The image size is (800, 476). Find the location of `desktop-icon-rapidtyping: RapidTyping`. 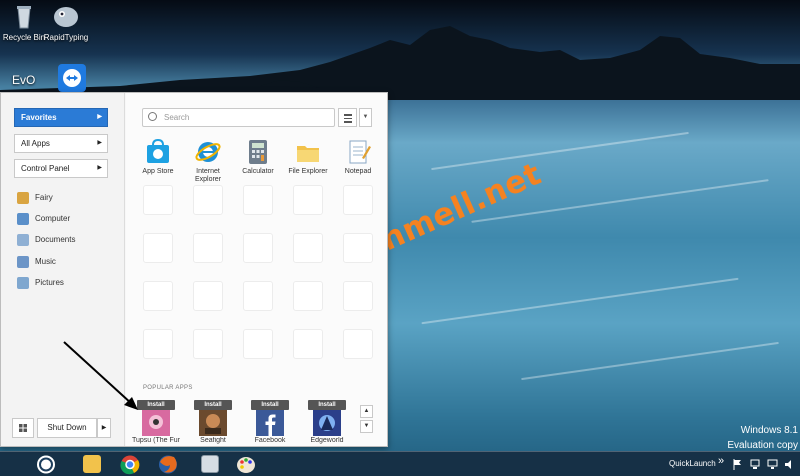

desktop-icon-rapidtyping: RapidTyping is located at coordinates (66, 22).